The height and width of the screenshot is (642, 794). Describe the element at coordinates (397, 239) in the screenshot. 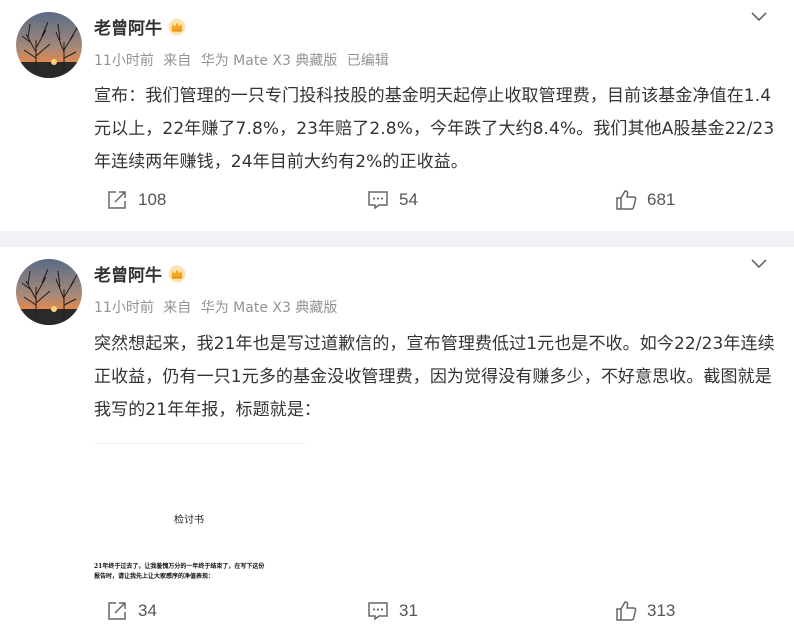

I see `post-separator` at that location.